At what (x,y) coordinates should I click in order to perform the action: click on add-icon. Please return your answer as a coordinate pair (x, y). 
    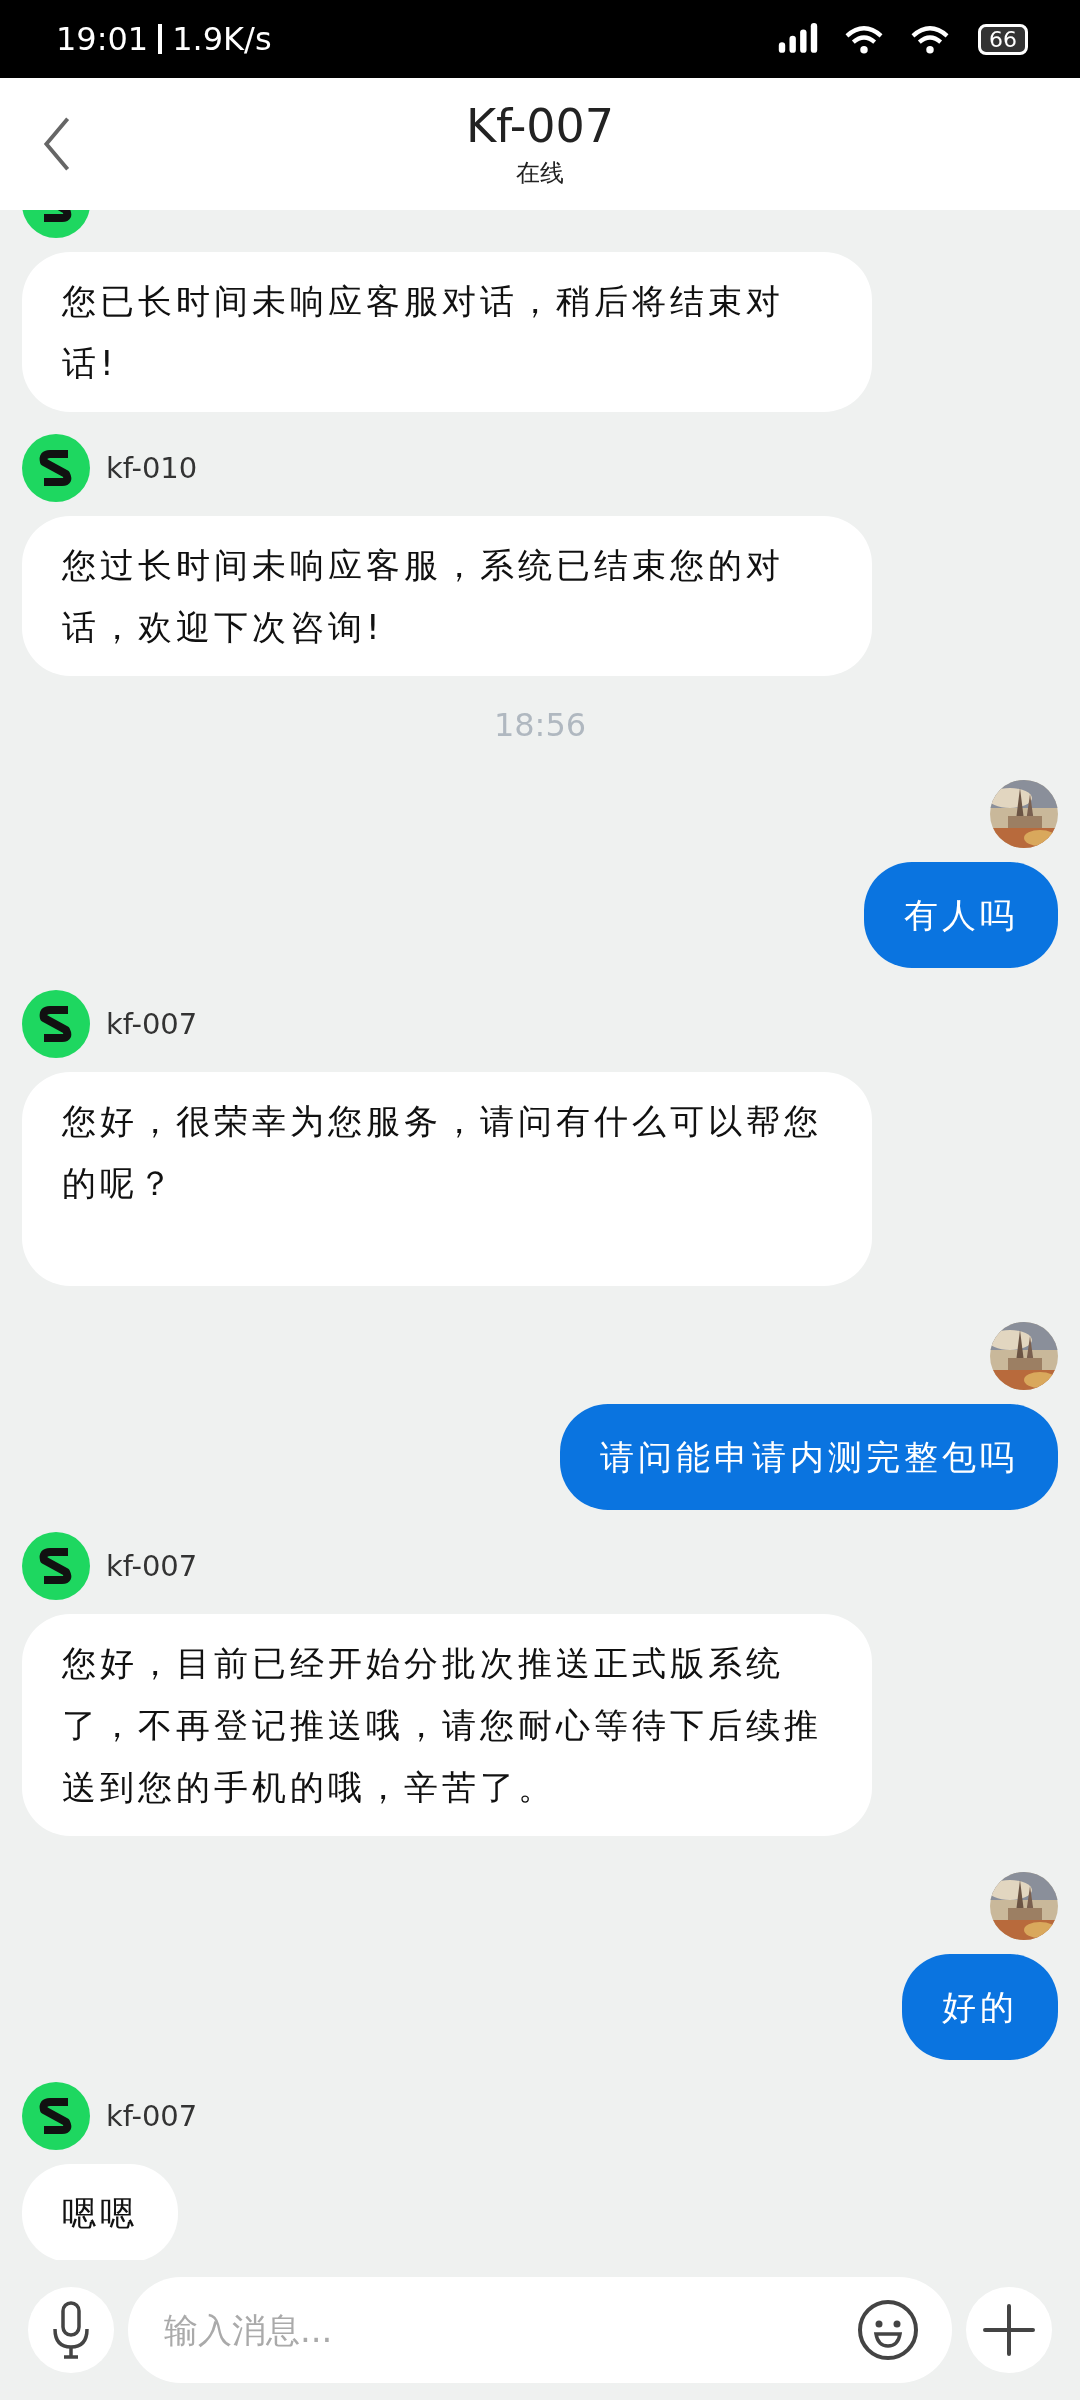
    Looking at the image, I should click on (1009, 2330).